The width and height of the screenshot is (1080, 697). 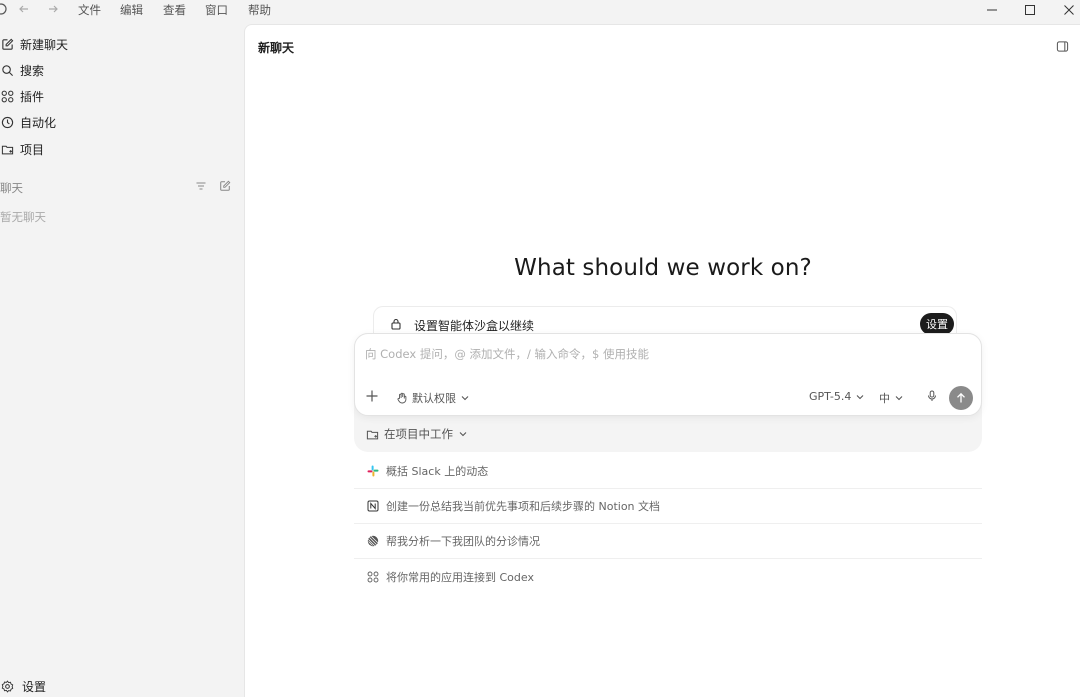 What do you see at coordinates (523, 506) in the screenshot?
I see `suggestion-text: 创建一份总结我当前优先事项和后续步骤的 Notion 文档` at bounding box center [523, 506].